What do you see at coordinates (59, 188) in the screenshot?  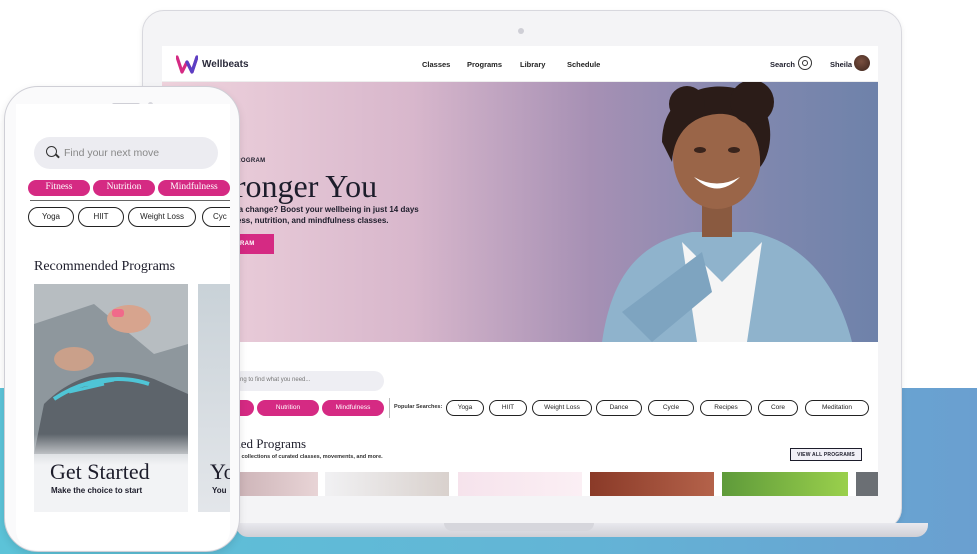 I see `mobile-tab-fitness: Fitness` at bounding box center [59, 188].